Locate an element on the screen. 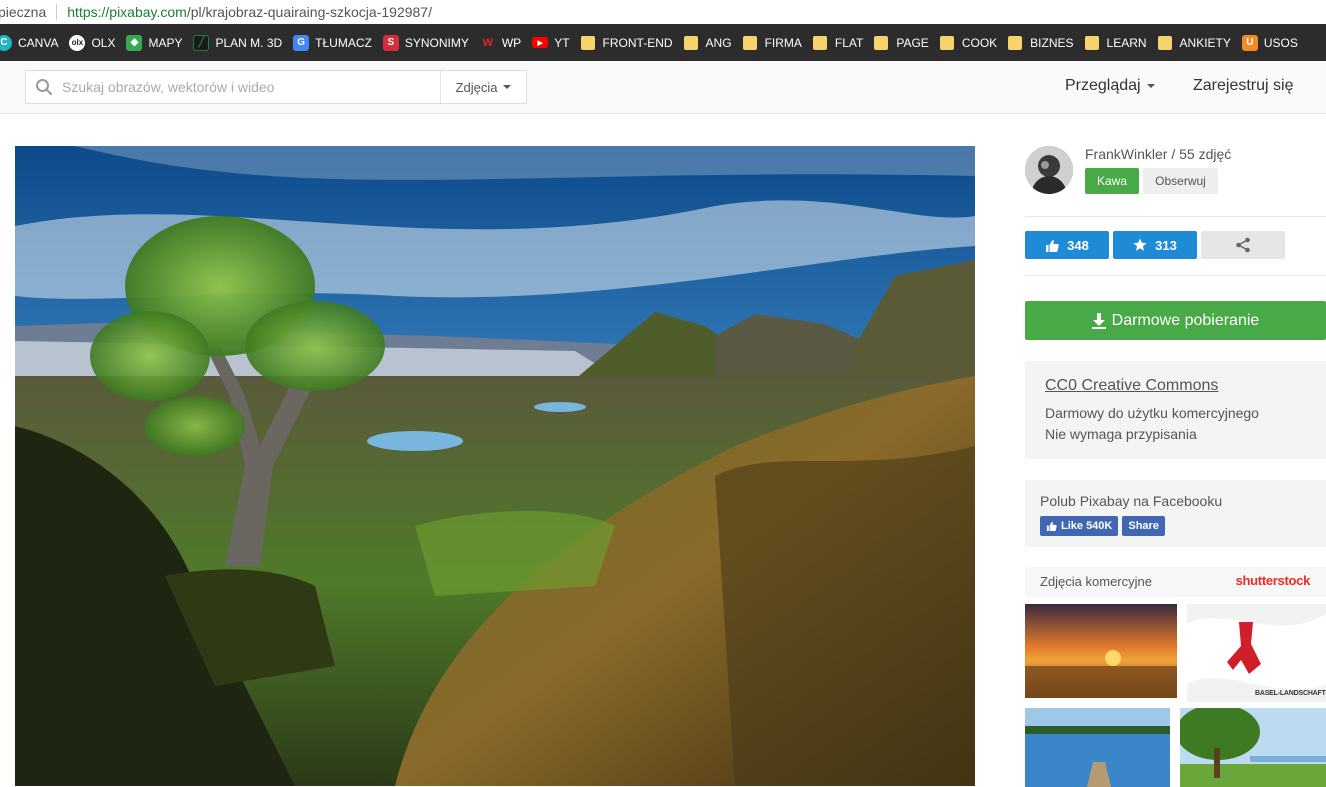  bookmark-item: LEARN is located at coordinates (1115, 42).